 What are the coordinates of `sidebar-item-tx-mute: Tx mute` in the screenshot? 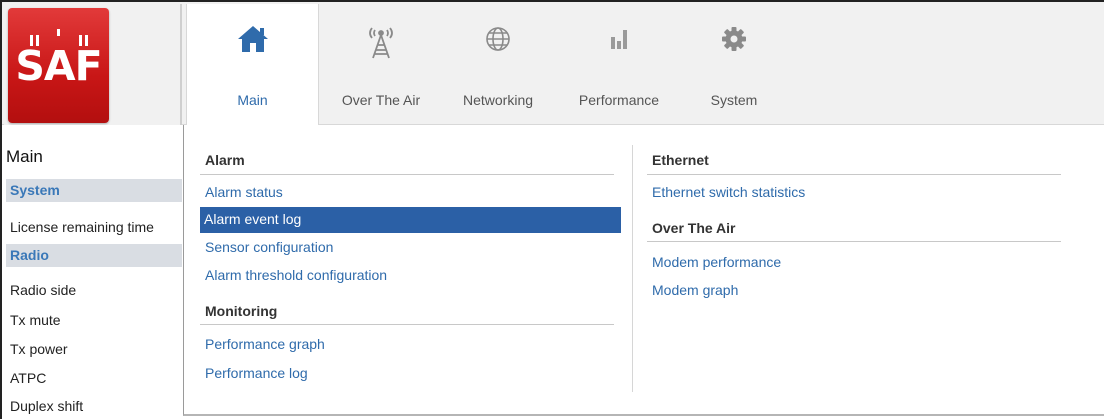 It's located at (35, 320).